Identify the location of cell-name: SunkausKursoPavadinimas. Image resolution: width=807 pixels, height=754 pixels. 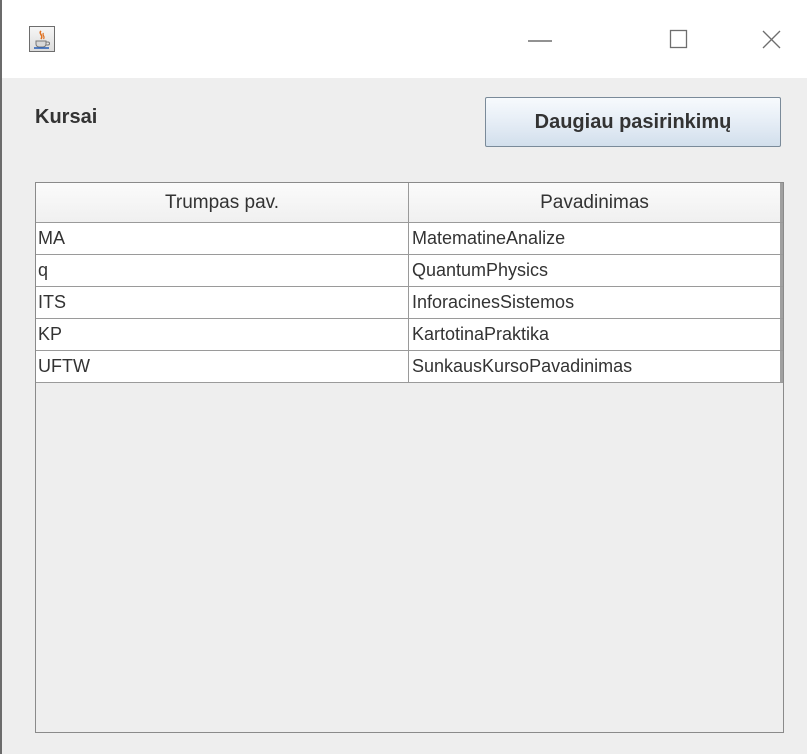
(596, 366).